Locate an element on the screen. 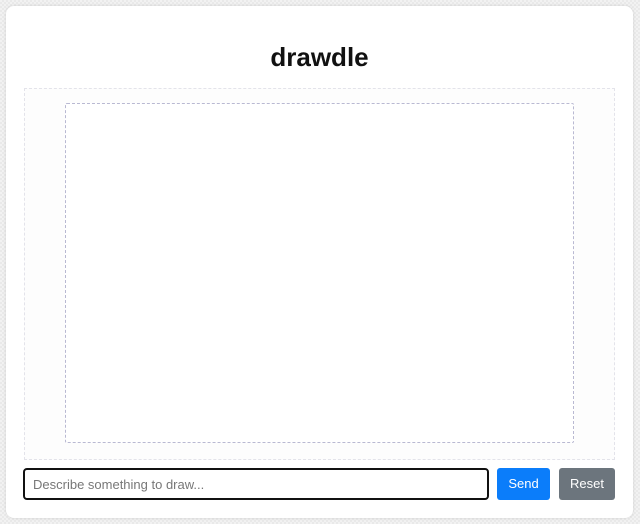 The height and width of the screenshot is (524, 640). prompt-input is located at coordinates (256, 484).